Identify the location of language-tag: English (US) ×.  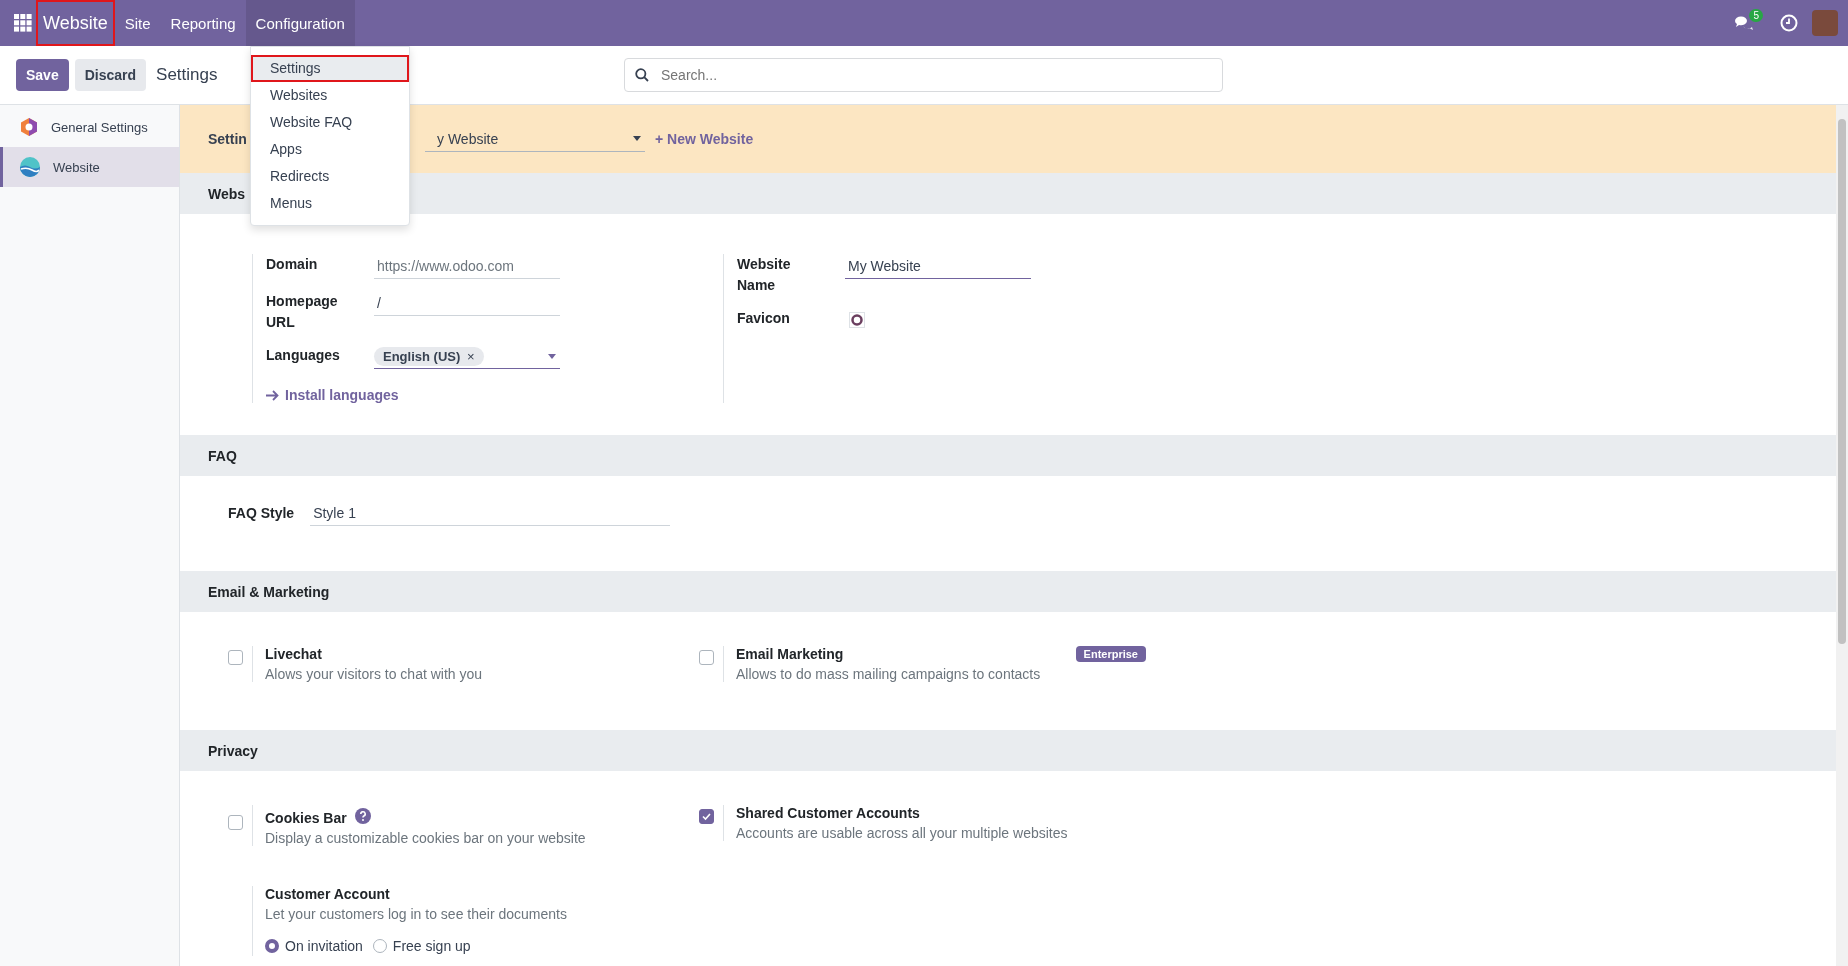
(429, 356).